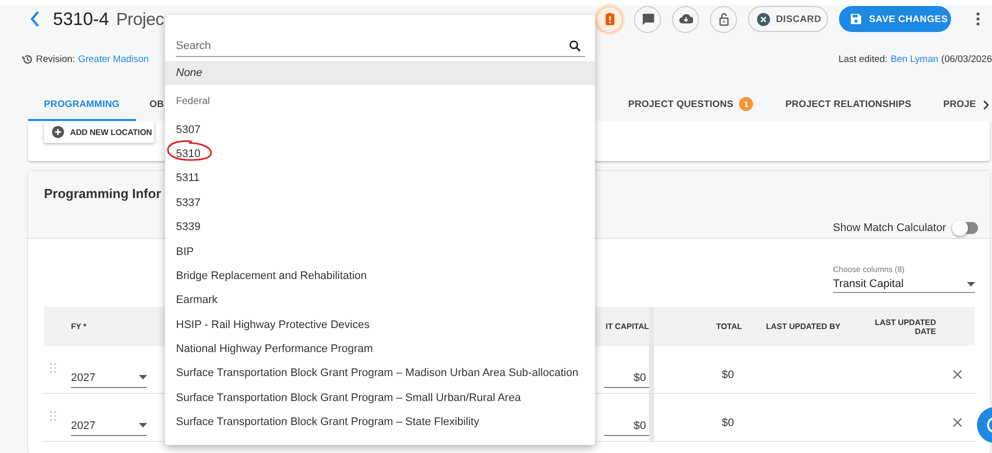  Describe the element at coordinates (966, 59) in the screenshot. I see `last-edited-date: (06/03/2026` at that location.